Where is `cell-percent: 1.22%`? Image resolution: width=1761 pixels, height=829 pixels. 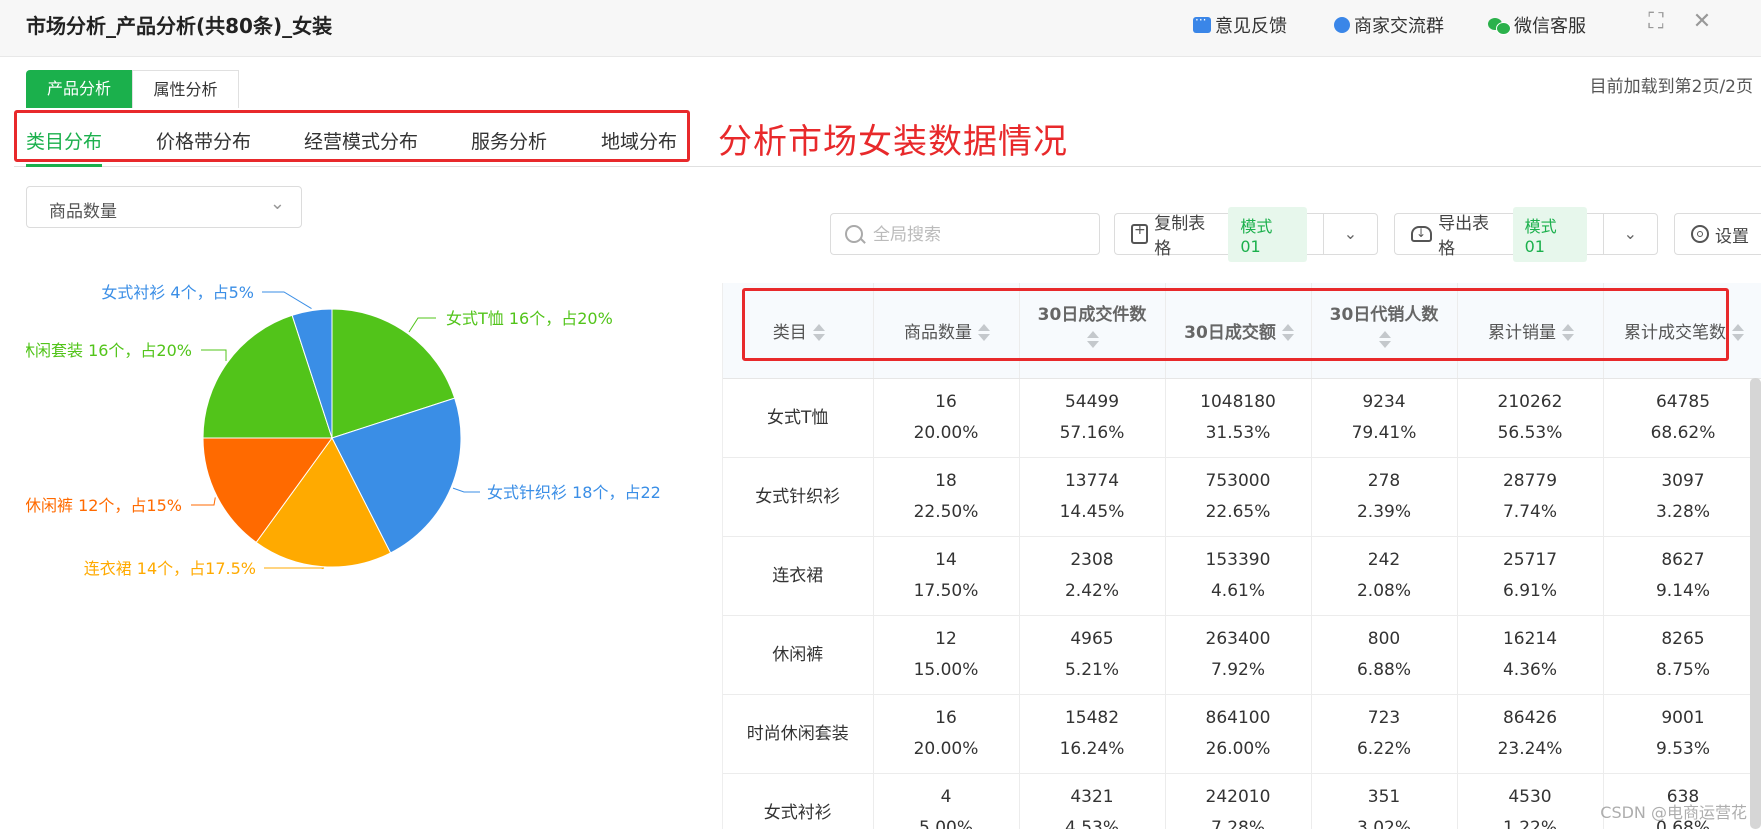 cell-percent: 1.22% is located at coordinates (1529, 823).